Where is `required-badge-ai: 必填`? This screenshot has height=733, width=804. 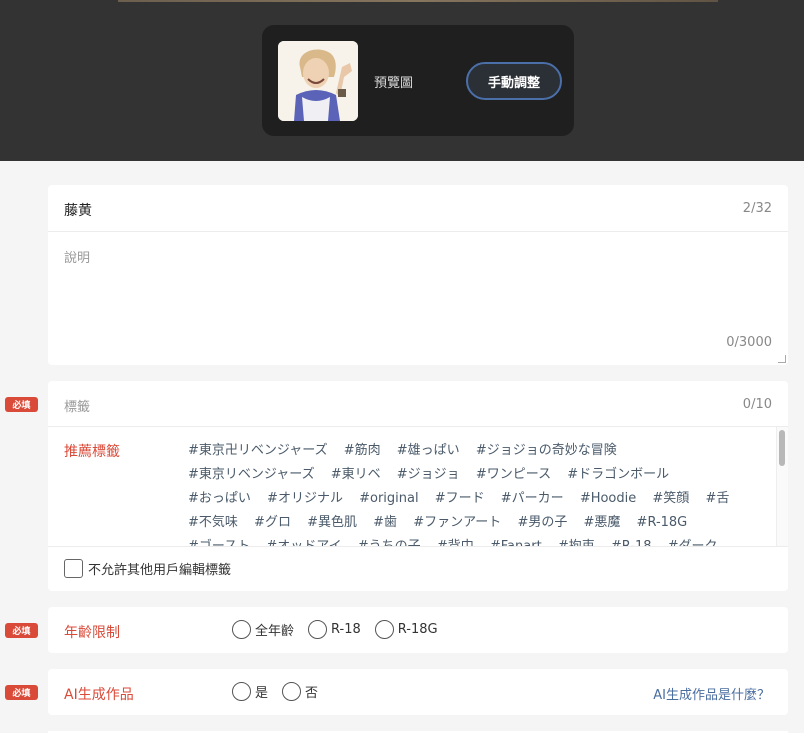 required-badge-ai: 必填 is located at coordinates (21, 692).